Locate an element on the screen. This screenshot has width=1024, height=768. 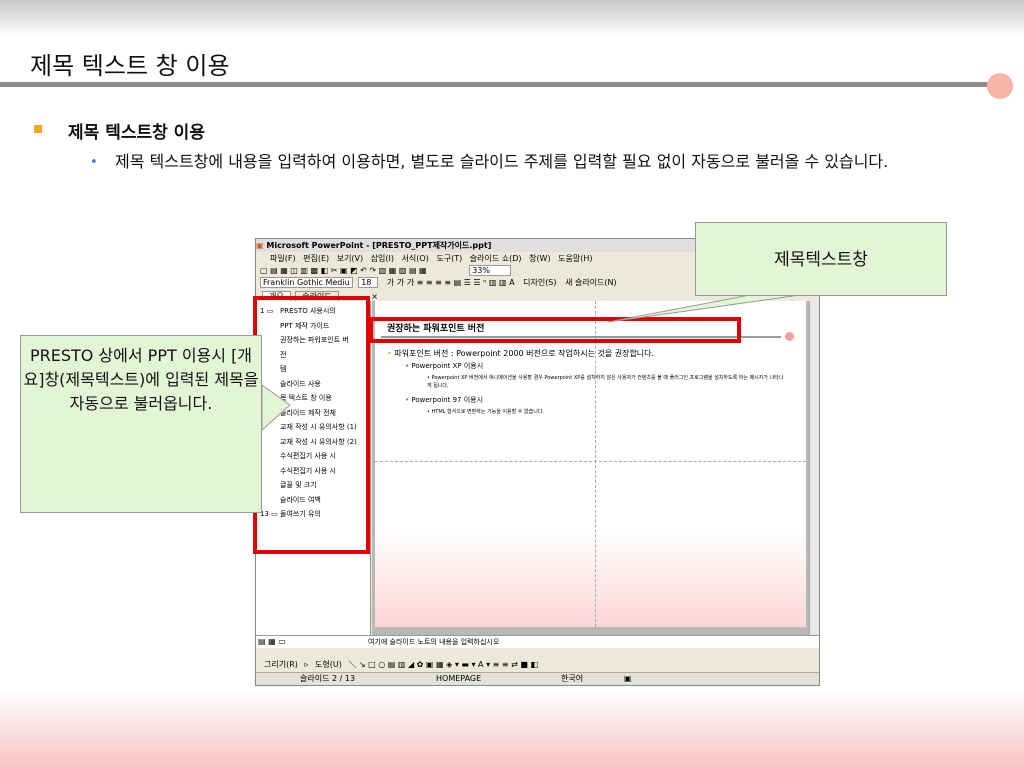
menu-item-slideshow: 슬라이드 쇼(D) is located at coordinates (496, 258).